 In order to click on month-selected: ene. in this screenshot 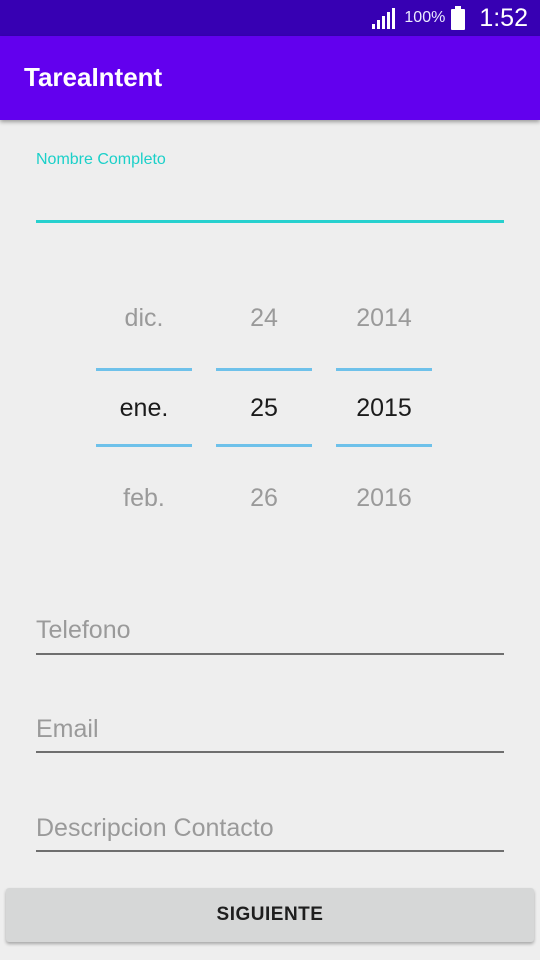, I will do `click(144, 408)`.